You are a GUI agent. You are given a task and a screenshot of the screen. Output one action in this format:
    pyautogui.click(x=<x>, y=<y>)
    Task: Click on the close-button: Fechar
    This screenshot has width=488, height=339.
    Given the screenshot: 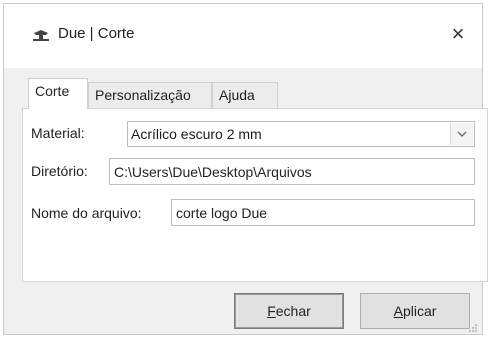 What is the action you would take?
    pyautogui.click(x=289, y=311)
    